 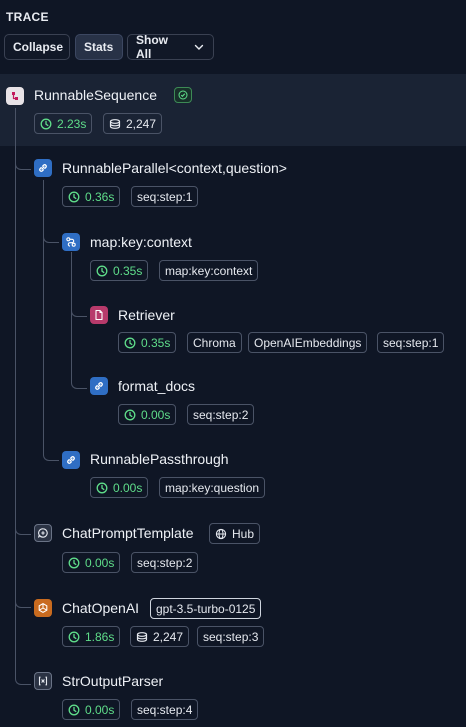 What do you see at coordinates (95, 95) in the screenshot?
I see `node-title-runnable-sequence: RunnableSequence` at bounding box center [95, 95].